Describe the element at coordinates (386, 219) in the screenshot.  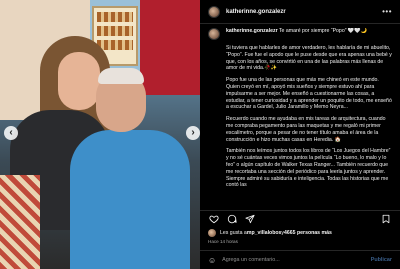
I see `bookmark-icon` at that location.